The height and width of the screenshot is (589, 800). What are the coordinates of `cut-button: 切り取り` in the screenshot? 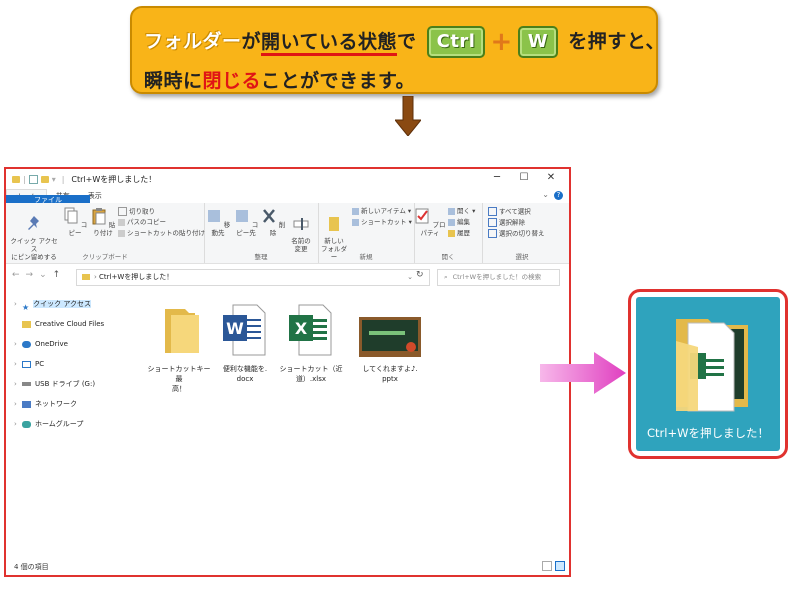 It's located at (136, 212).